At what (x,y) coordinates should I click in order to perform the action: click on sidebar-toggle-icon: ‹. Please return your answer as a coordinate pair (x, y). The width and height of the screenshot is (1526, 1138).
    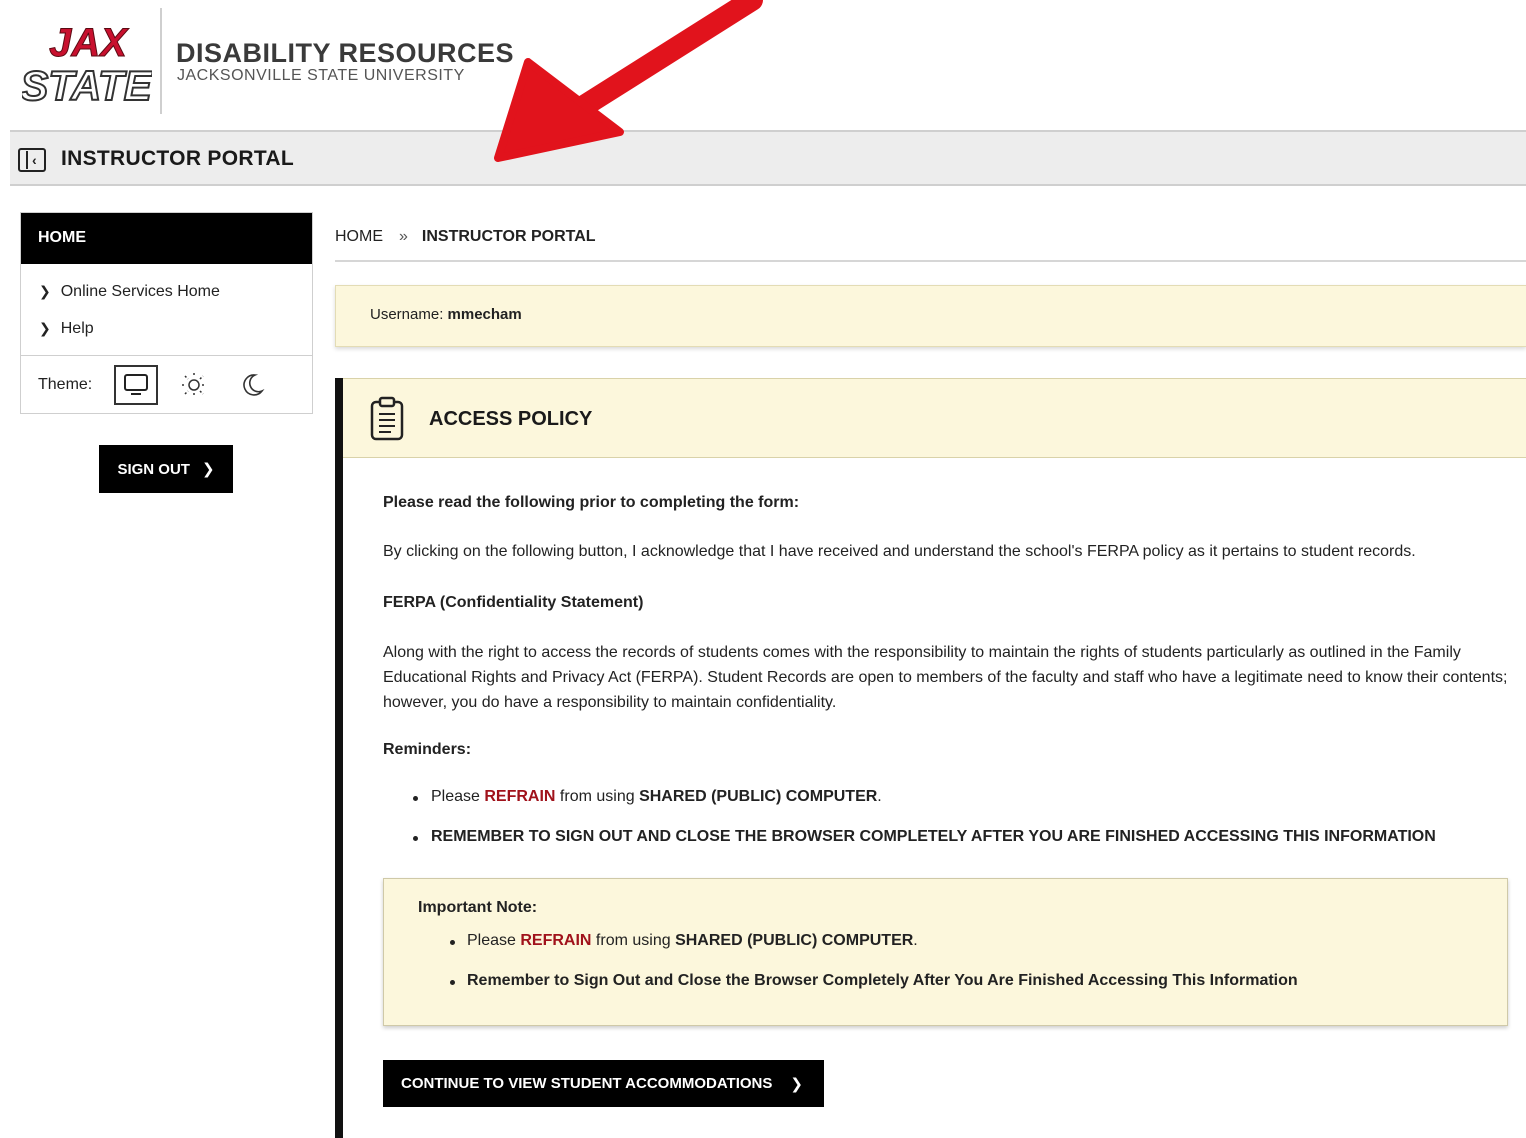
    Looking at the image, I should click on (32, 160).